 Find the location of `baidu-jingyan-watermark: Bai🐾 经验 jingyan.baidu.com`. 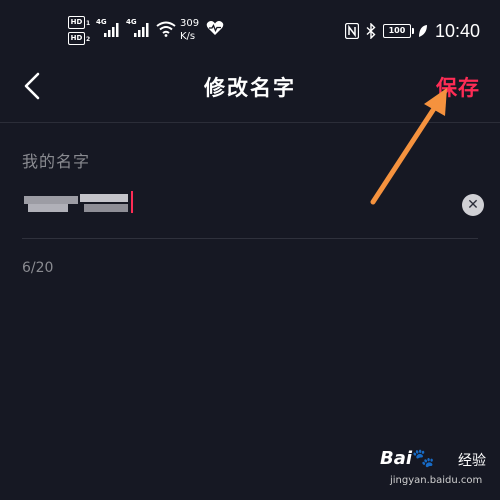

baidu-jingyan-watermark: Bai🐾 经验 jingyan.baidu.com is located at coordinates (438, 472).